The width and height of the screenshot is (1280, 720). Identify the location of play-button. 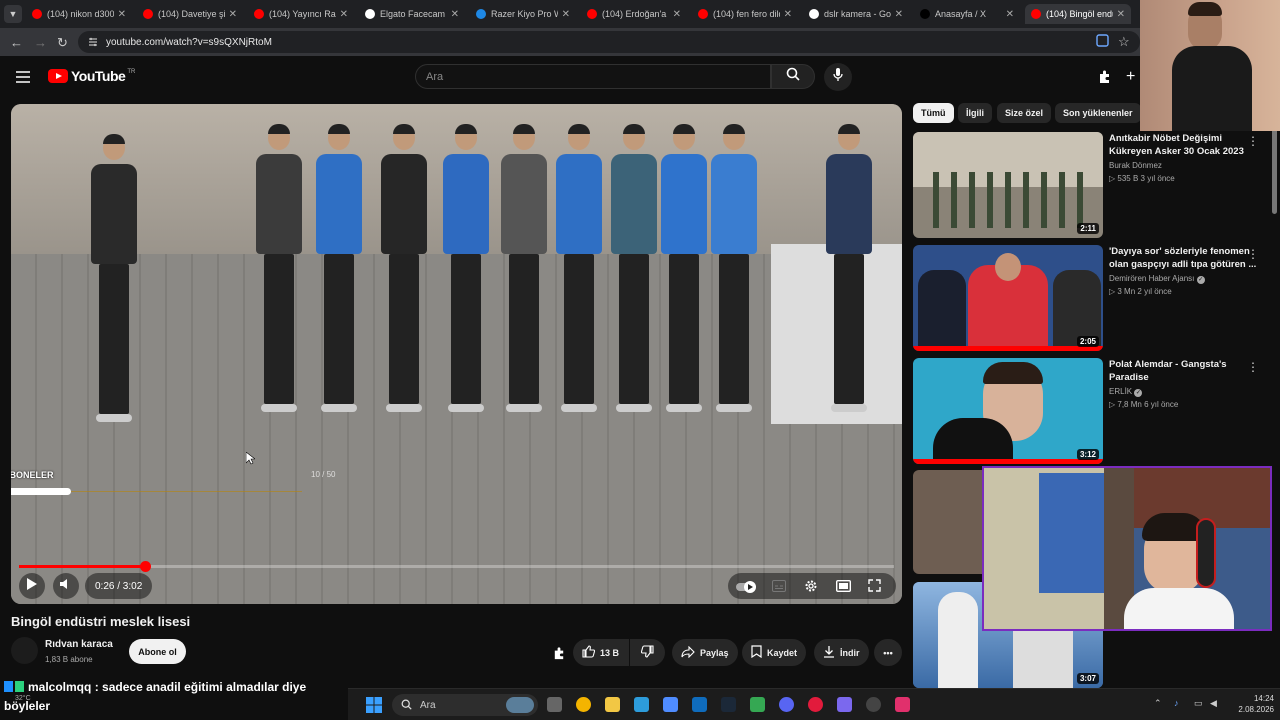
(32, 586).